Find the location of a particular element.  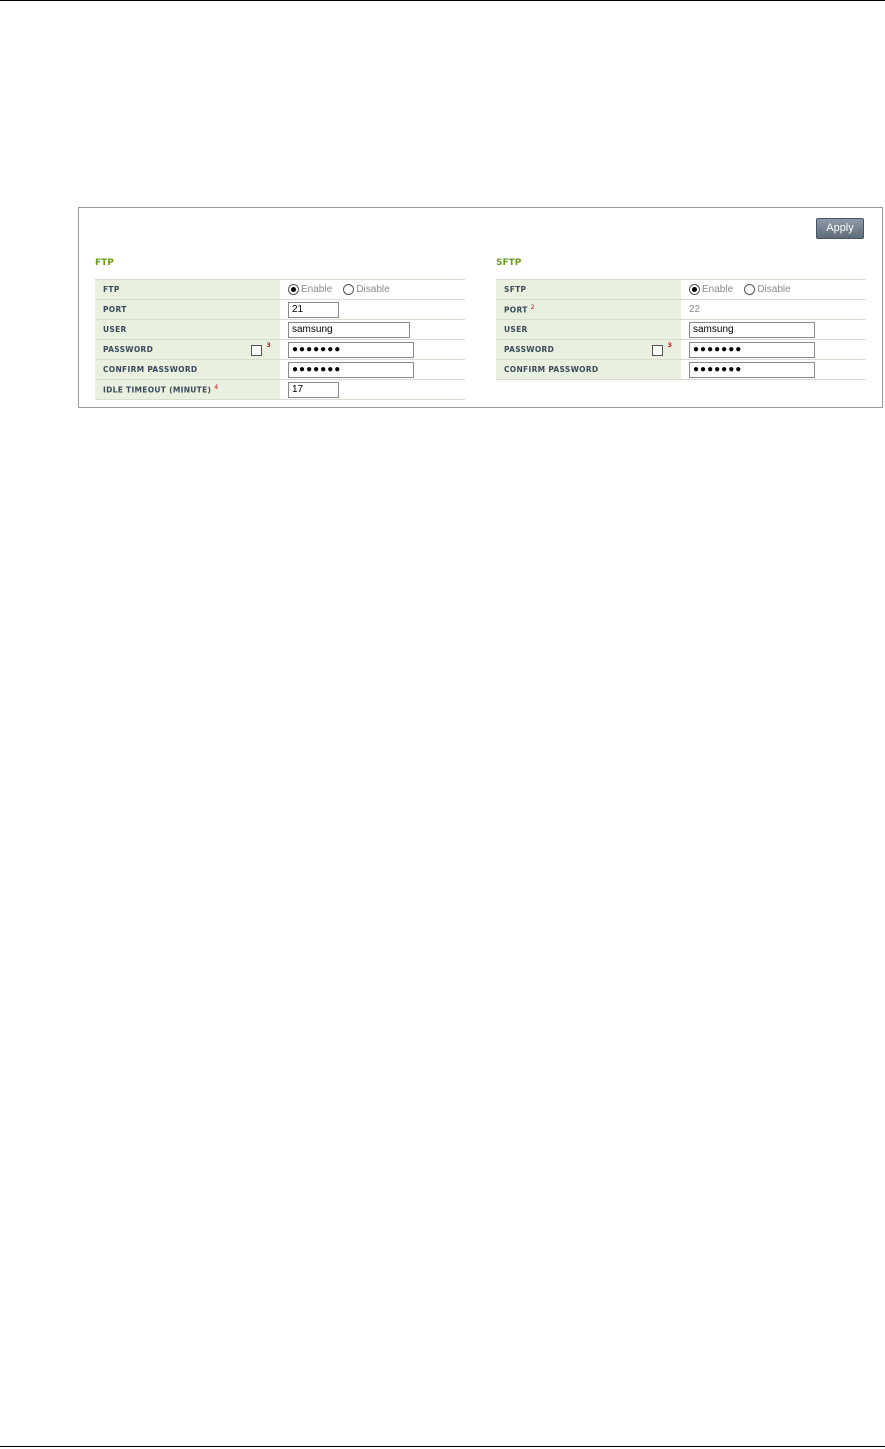

sftp-section-title: SFTP is located at coordinates (509, 263).